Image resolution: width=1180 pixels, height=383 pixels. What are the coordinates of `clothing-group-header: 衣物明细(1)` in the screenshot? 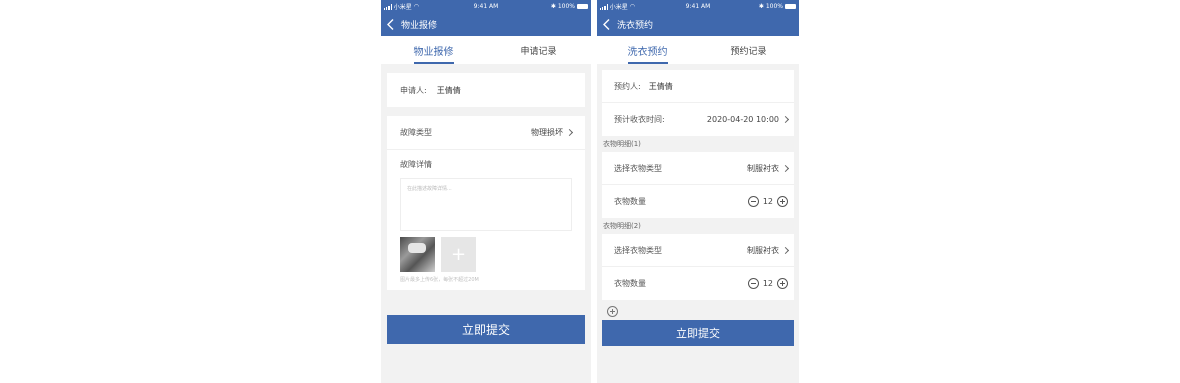 It's located at (622, 144).